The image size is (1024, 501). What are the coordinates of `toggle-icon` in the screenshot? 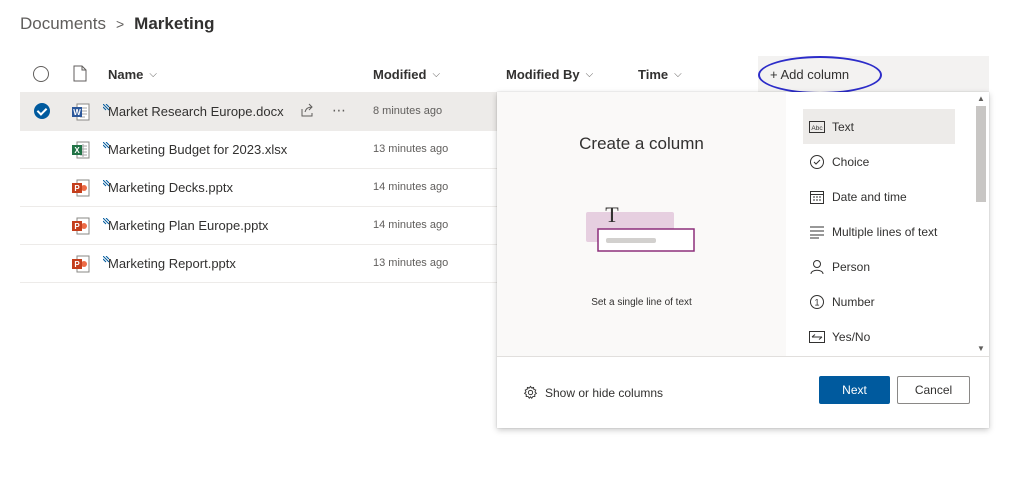 It's located at (817, 337).